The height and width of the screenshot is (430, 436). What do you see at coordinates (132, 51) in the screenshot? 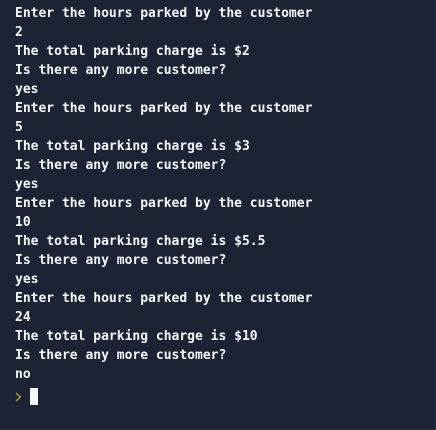
I see `console-line: The total parking charge is $2` at bounding box center [132, 51].